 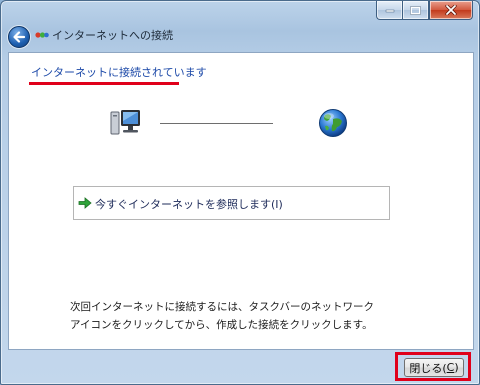 What do you see at coordinates (112, 35) in the screenshot?
I see `window-title: インターネットへの接続` at bounding box center [112, 35].